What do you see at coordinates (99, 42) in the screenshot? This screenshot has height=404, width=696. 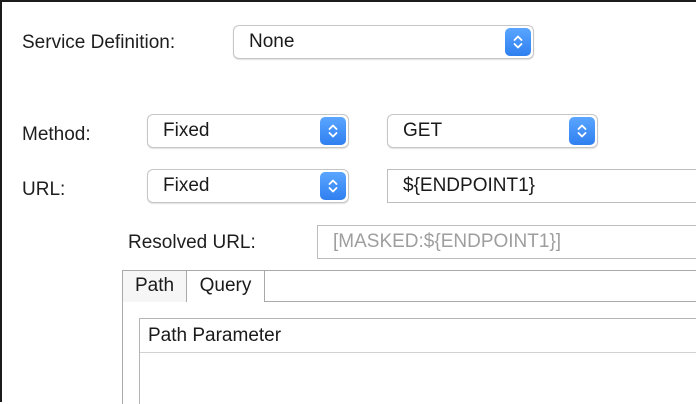 I see `service-definition-label: Service Definition:` at bounding box center [99, 42].